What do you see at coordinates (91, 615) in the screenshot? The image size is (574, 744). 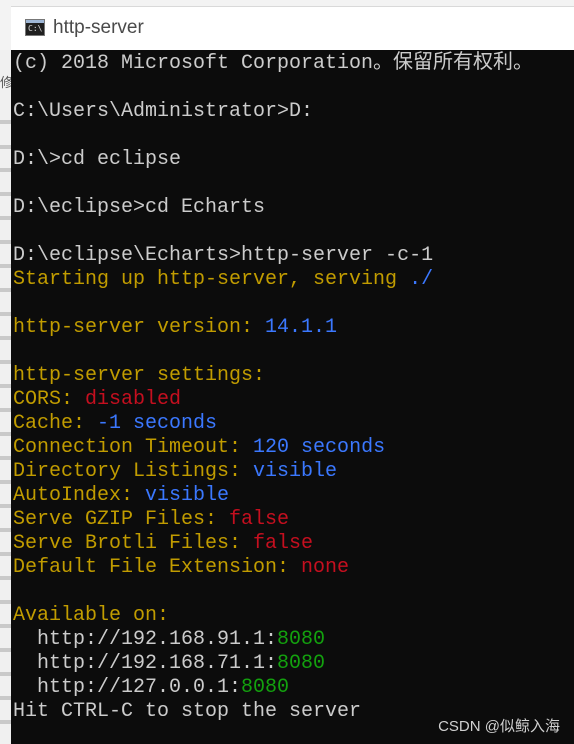 I see `available-header: Available on:` at bounding box center [91, 615].